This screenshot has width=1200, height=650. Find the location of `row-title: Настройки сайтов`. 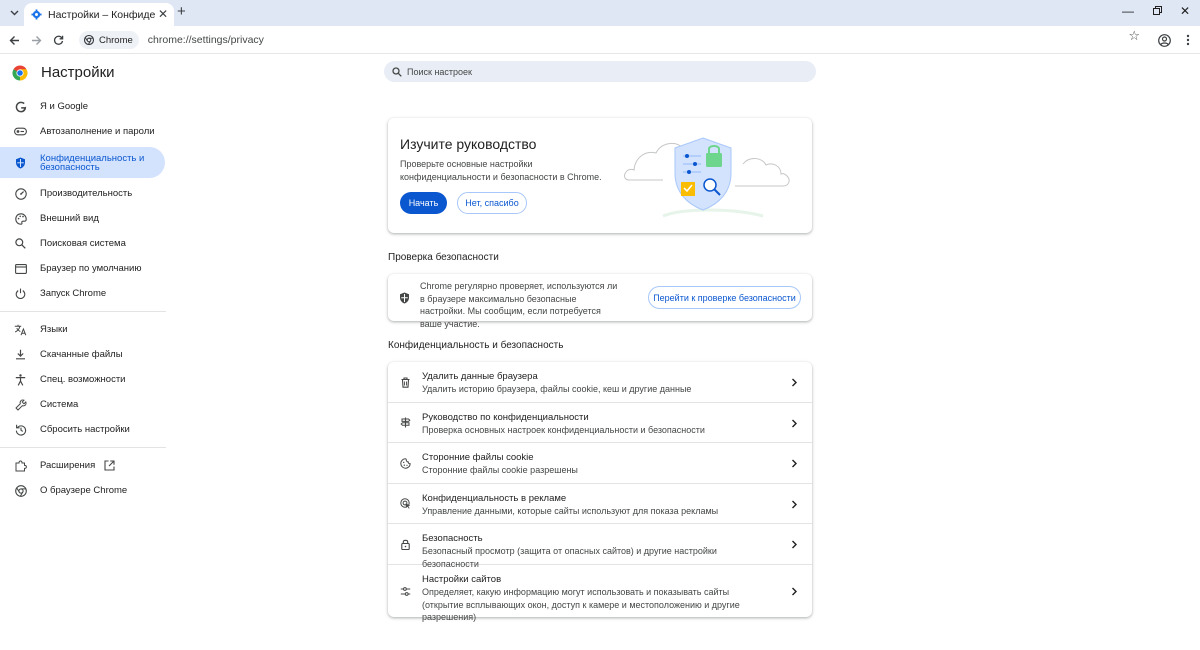

row-title: Настройки сайтов is located at coordinates (462, 579).